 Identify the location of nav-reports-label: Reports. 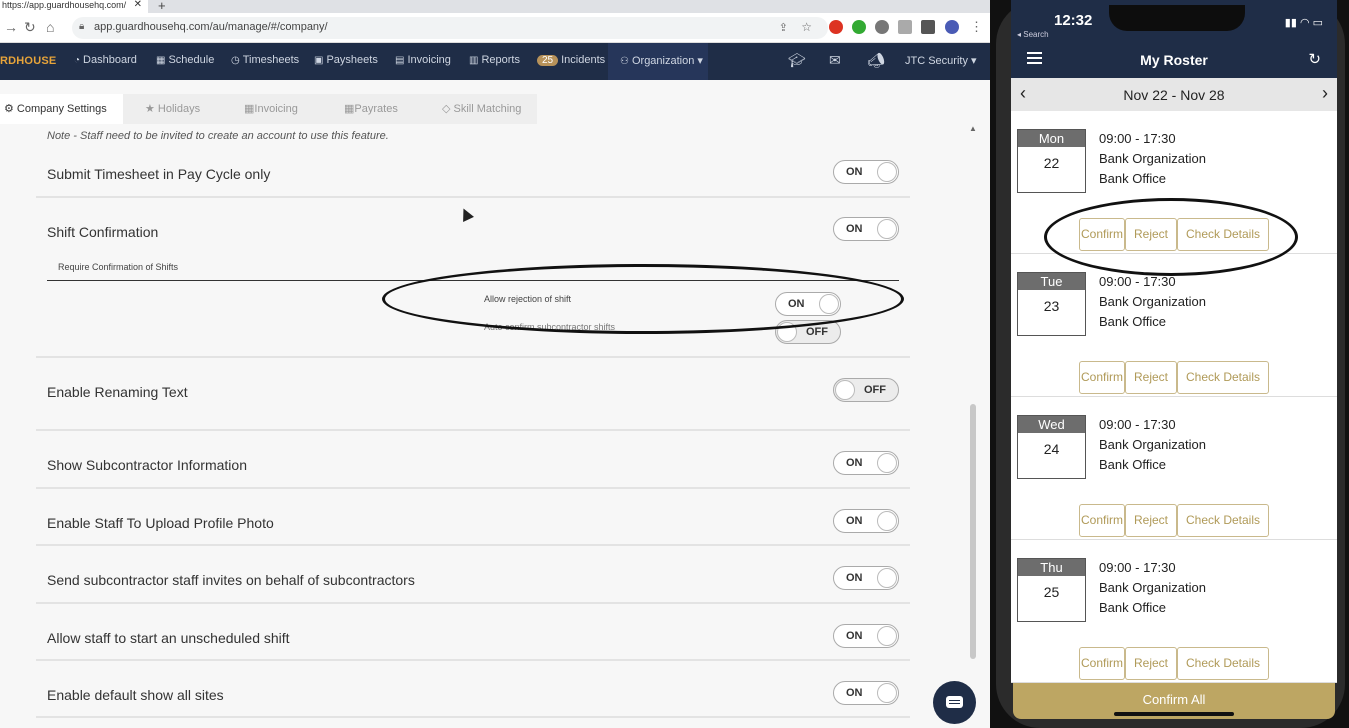
(500, 60).